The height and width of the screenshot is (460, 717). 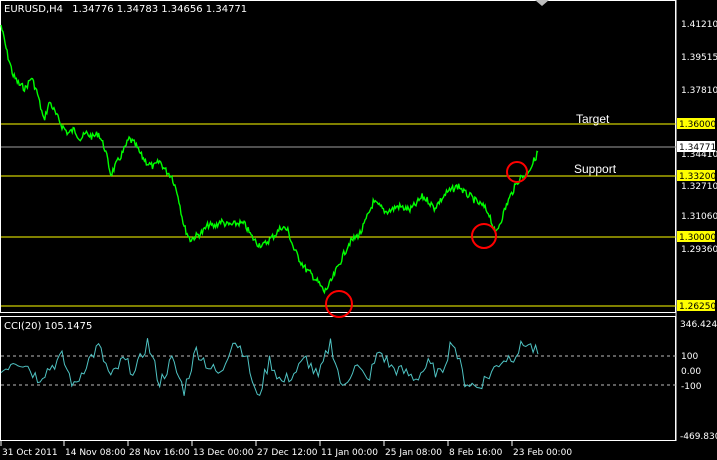 I want to click on level-tag-12625: 1.26250, so click(x=696, y=306).